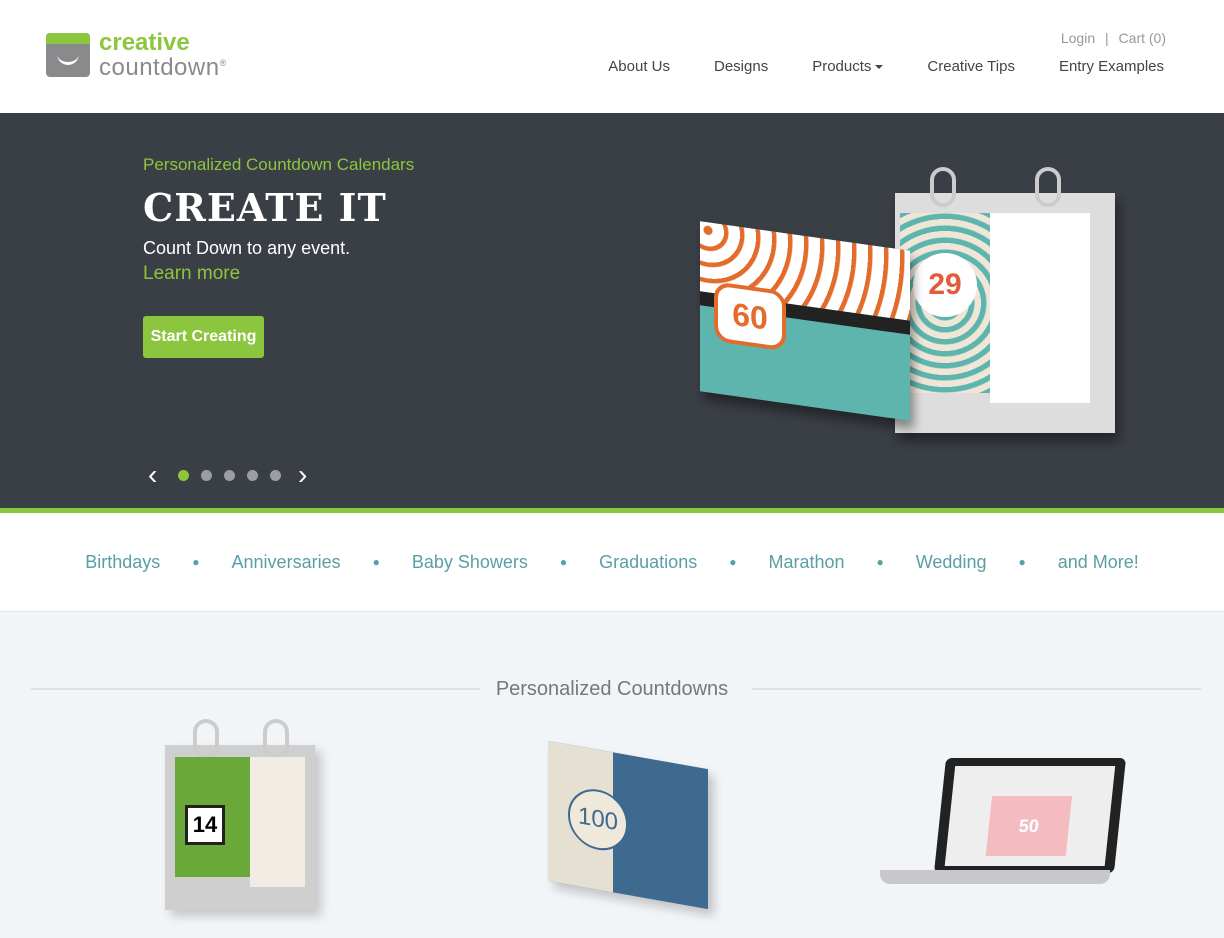 The width and height of the screenshot is (1224, 938). Describe the element at coordinates (302, 475) in the screenshot. I see `carousel-next-icon: ›` at that location.